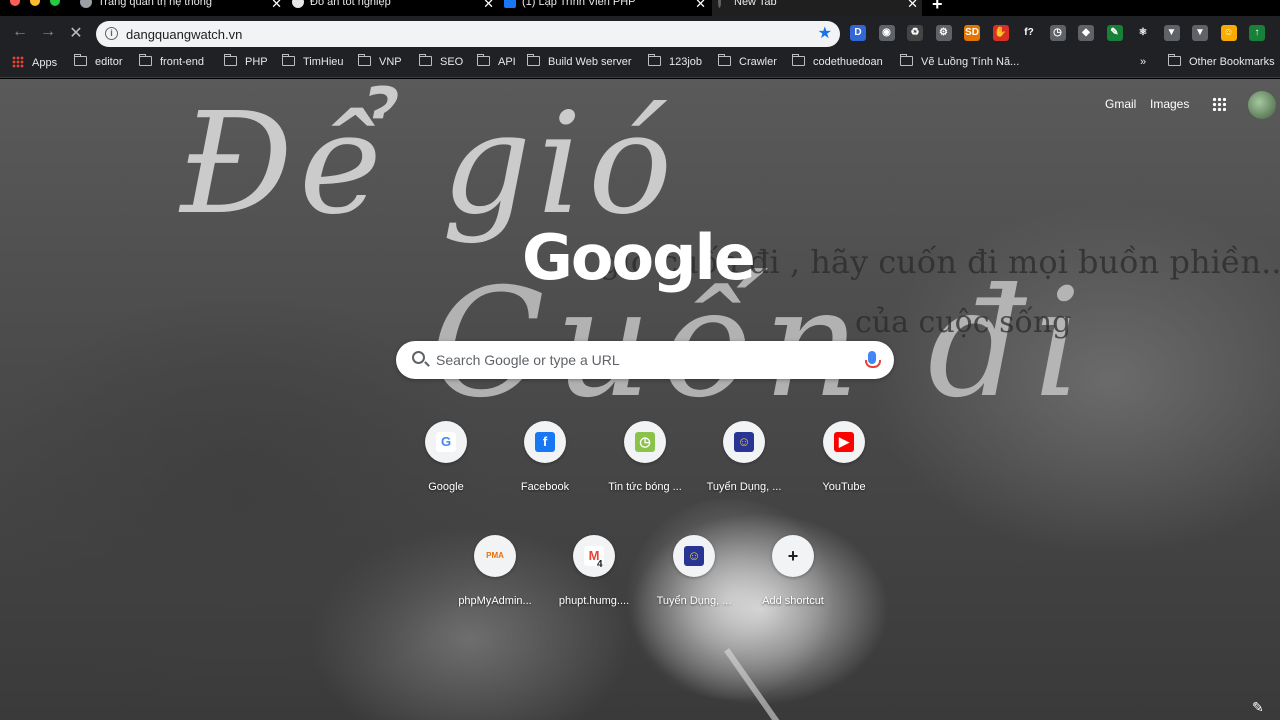 The width and height of the screenshot is (1280, 720). Describe the element at coordinates (1258, 707) in the screenshot. I see `customize-pencil-icon: ✎` at that location.